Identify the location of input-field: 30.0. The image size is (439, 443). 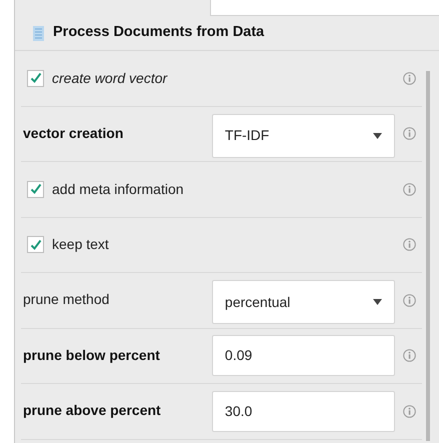
(303, 411).